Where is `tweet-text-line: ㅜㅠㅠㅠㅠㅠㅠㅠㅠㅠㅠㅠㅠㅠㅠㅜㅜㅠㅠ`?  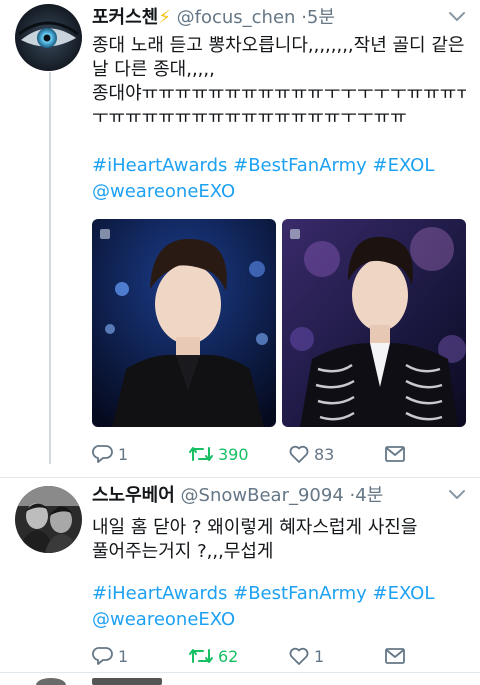
tweet-text-line: ㅜㅠㅠㅠㅠㅠㅠㅠㅠㅠㅠㅠㅠㅠㅠㅜㅜㅠㅠ is located at coordinates (249, 117).